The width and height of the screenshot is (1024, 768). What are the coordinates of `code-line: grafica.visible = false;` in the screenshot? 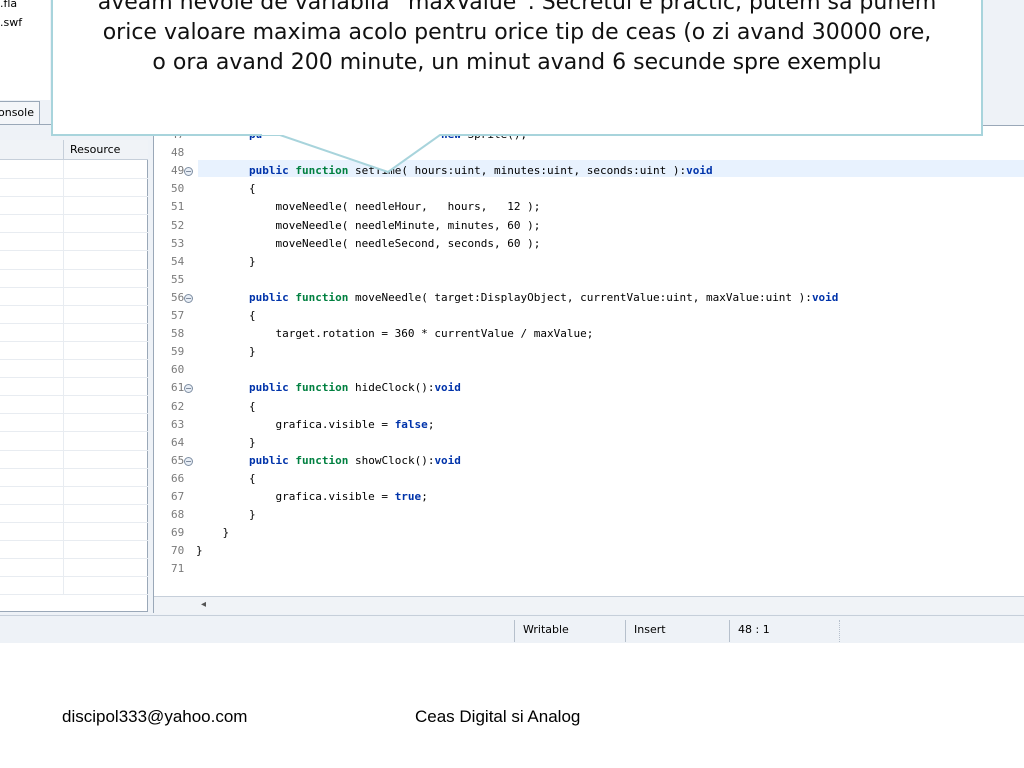 It's located at (315, 424).